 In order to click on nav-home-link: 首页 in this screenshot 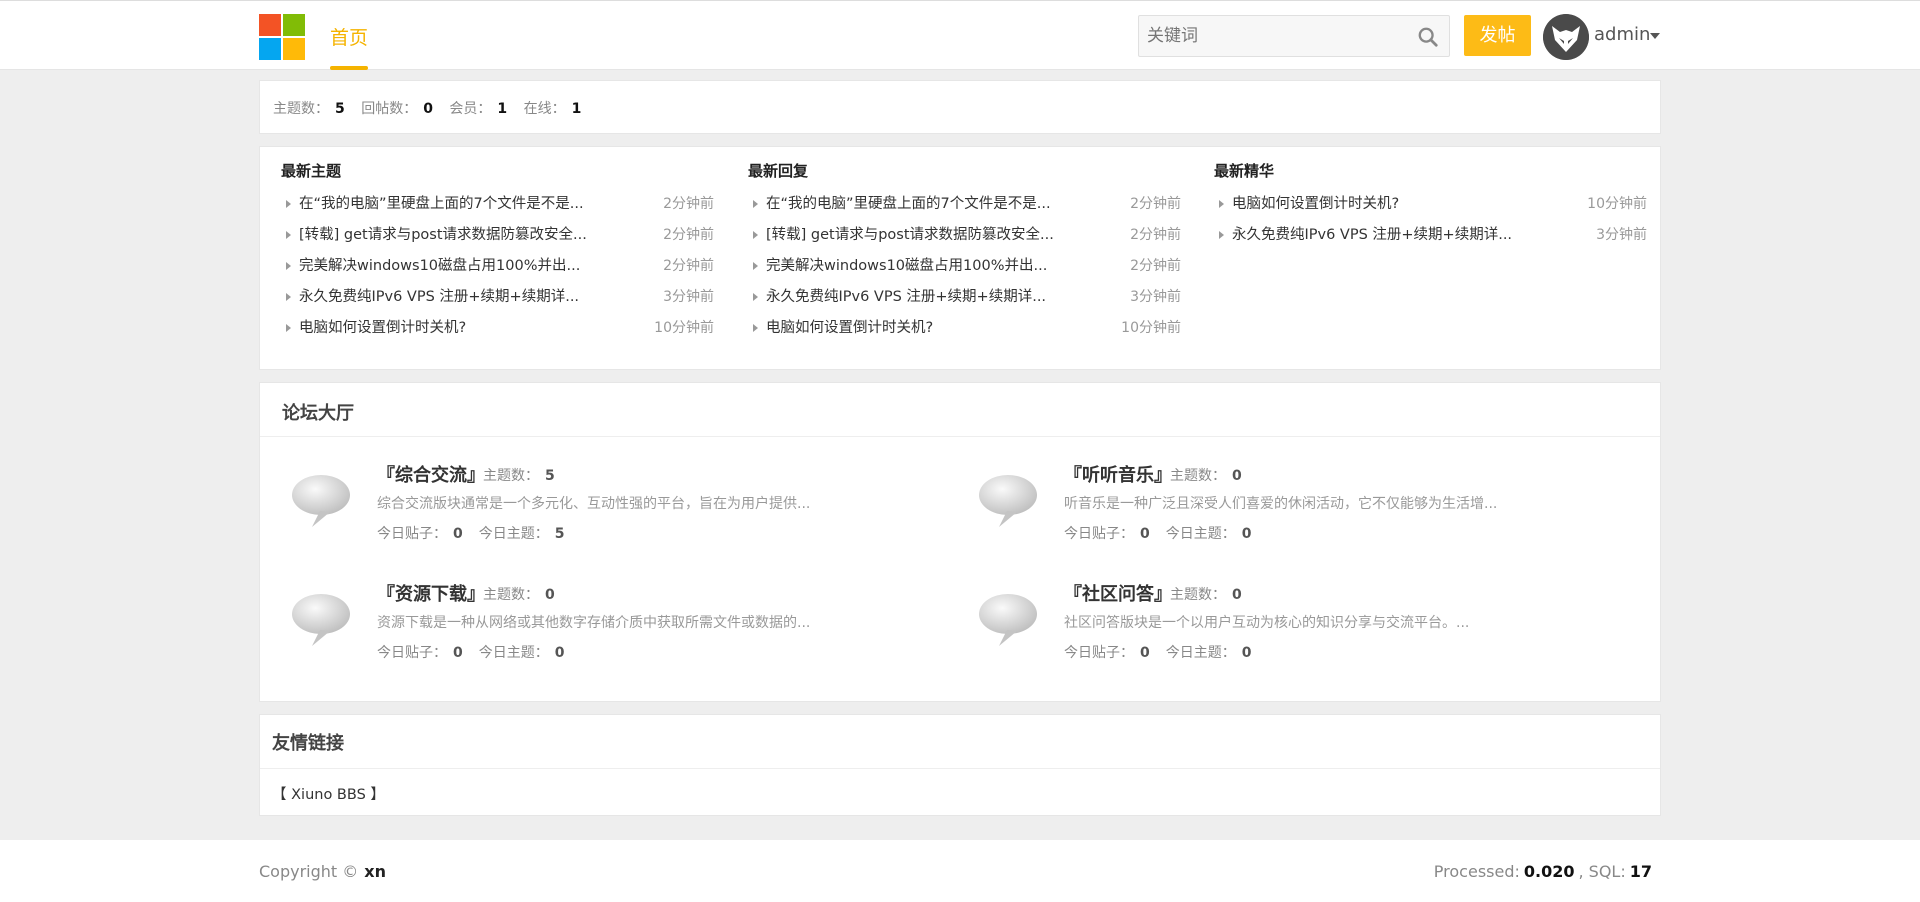, I will do `click(349, 36)`.